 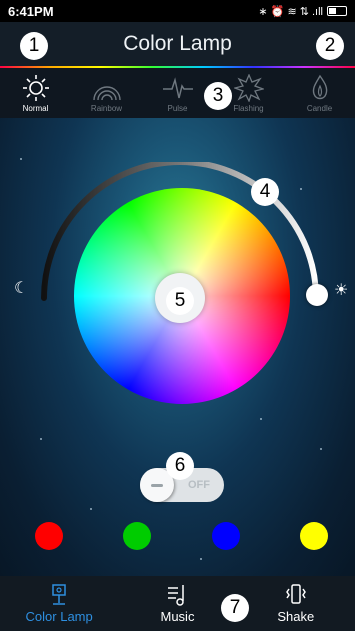 I want to click on sun-icon: ☀, so click(x=341, y=290).